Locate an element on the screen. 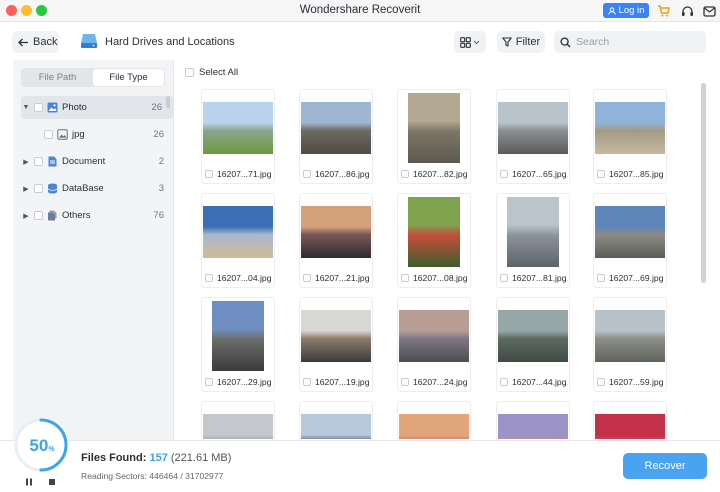  sidebar-scrollbar is located at coordinates (168, 102).